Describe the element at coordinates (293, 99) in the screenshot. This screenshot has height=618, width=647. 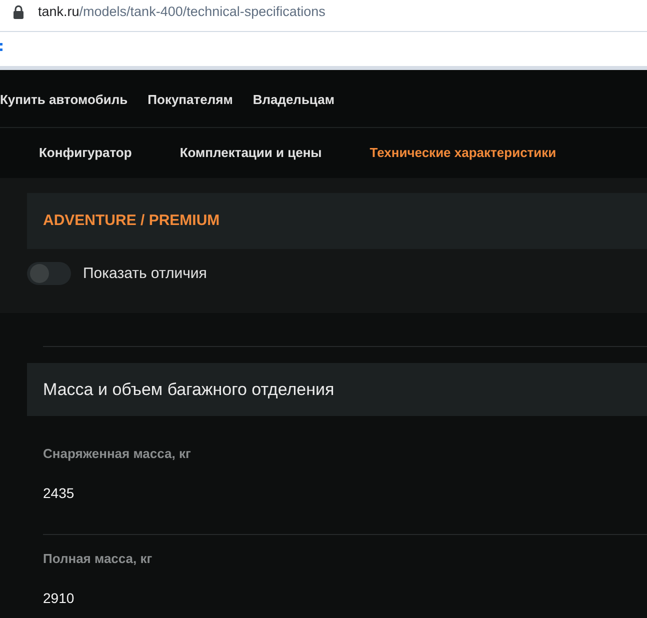
I see `nav-link: Владельцам` at that location.